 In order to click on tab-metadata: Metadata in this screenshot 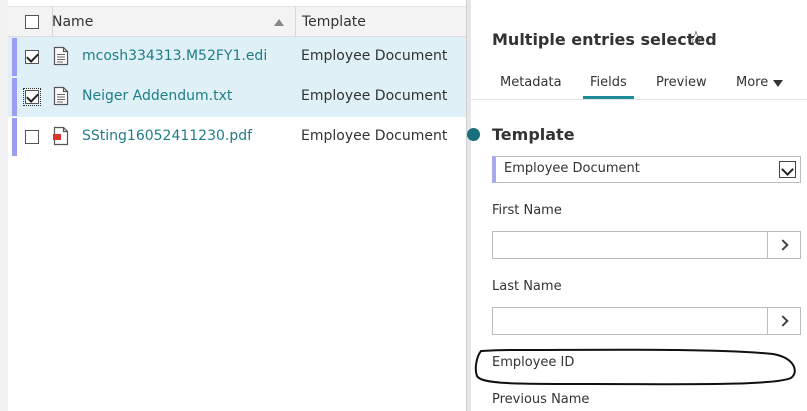, I will do `click(531, 82)`.